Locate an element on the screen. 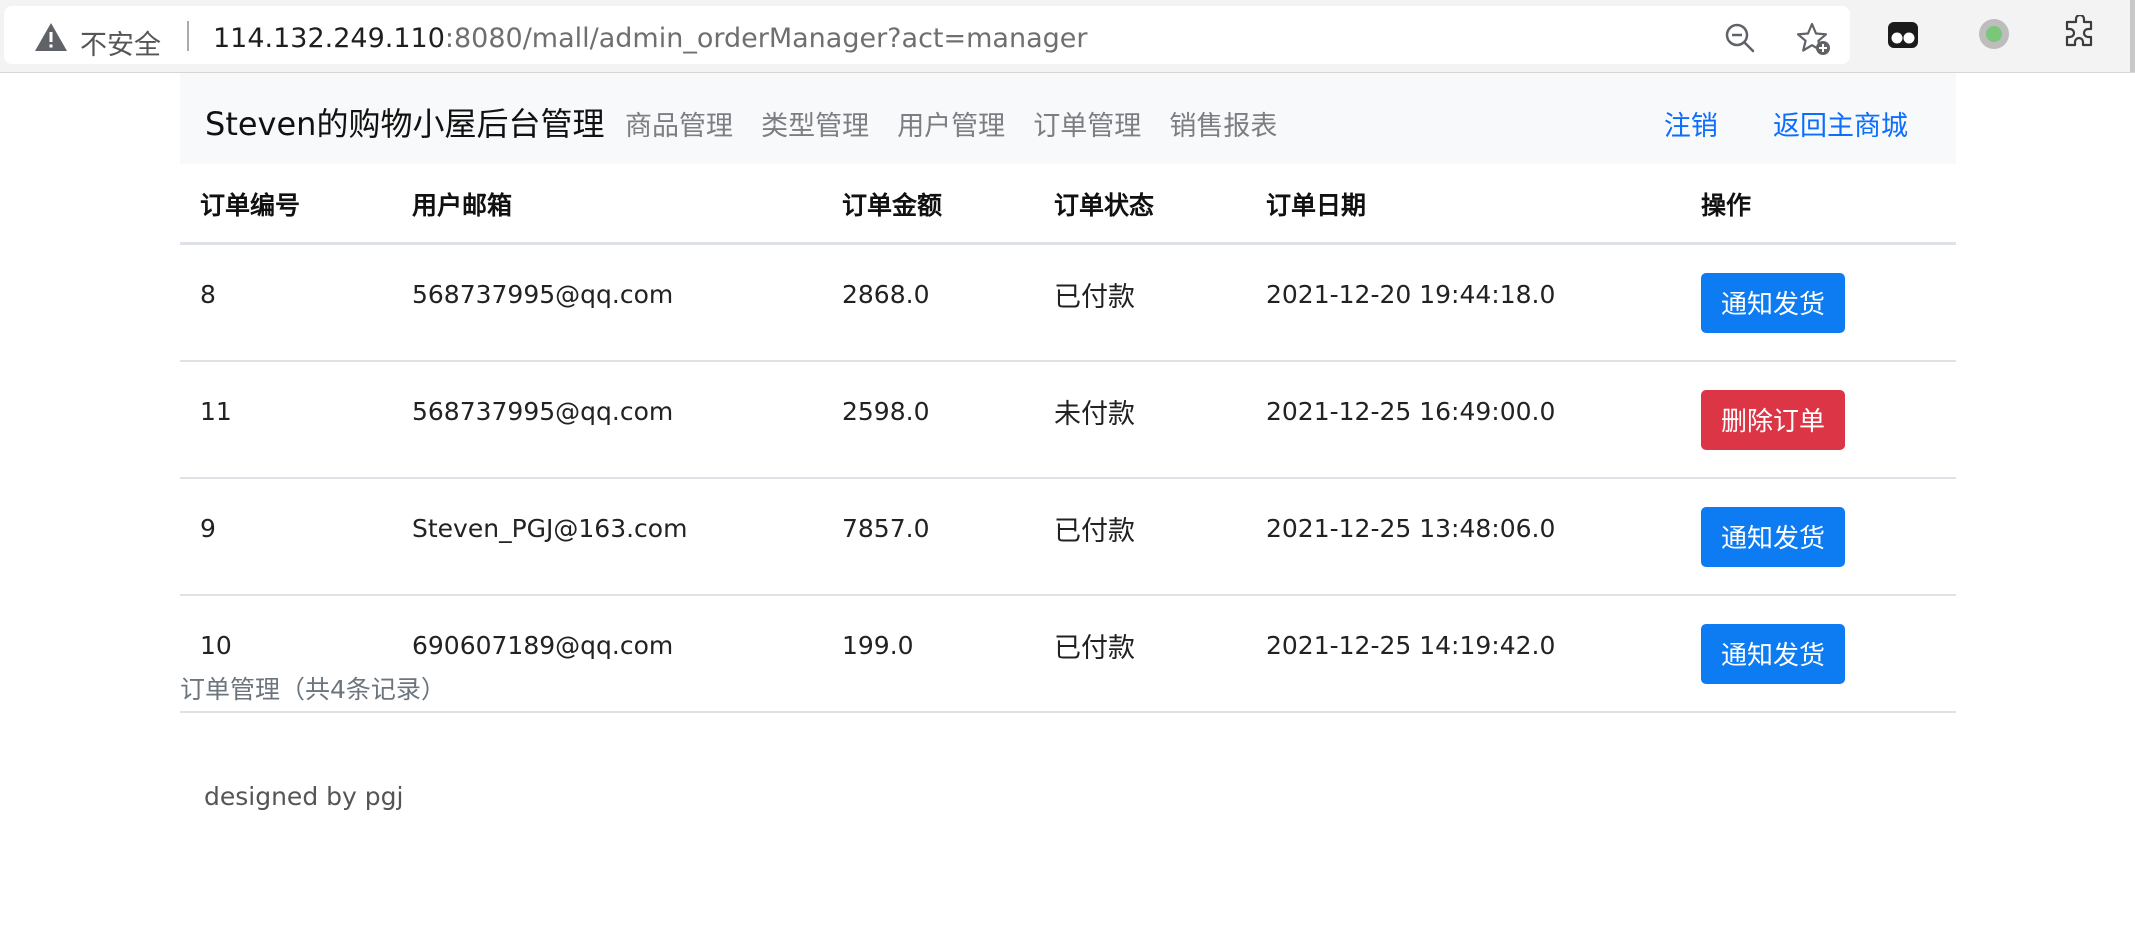 The height and width of the screenshot is (948, 2135). delete-order-button: 删除订单 is located at coordinates (1773, 419).